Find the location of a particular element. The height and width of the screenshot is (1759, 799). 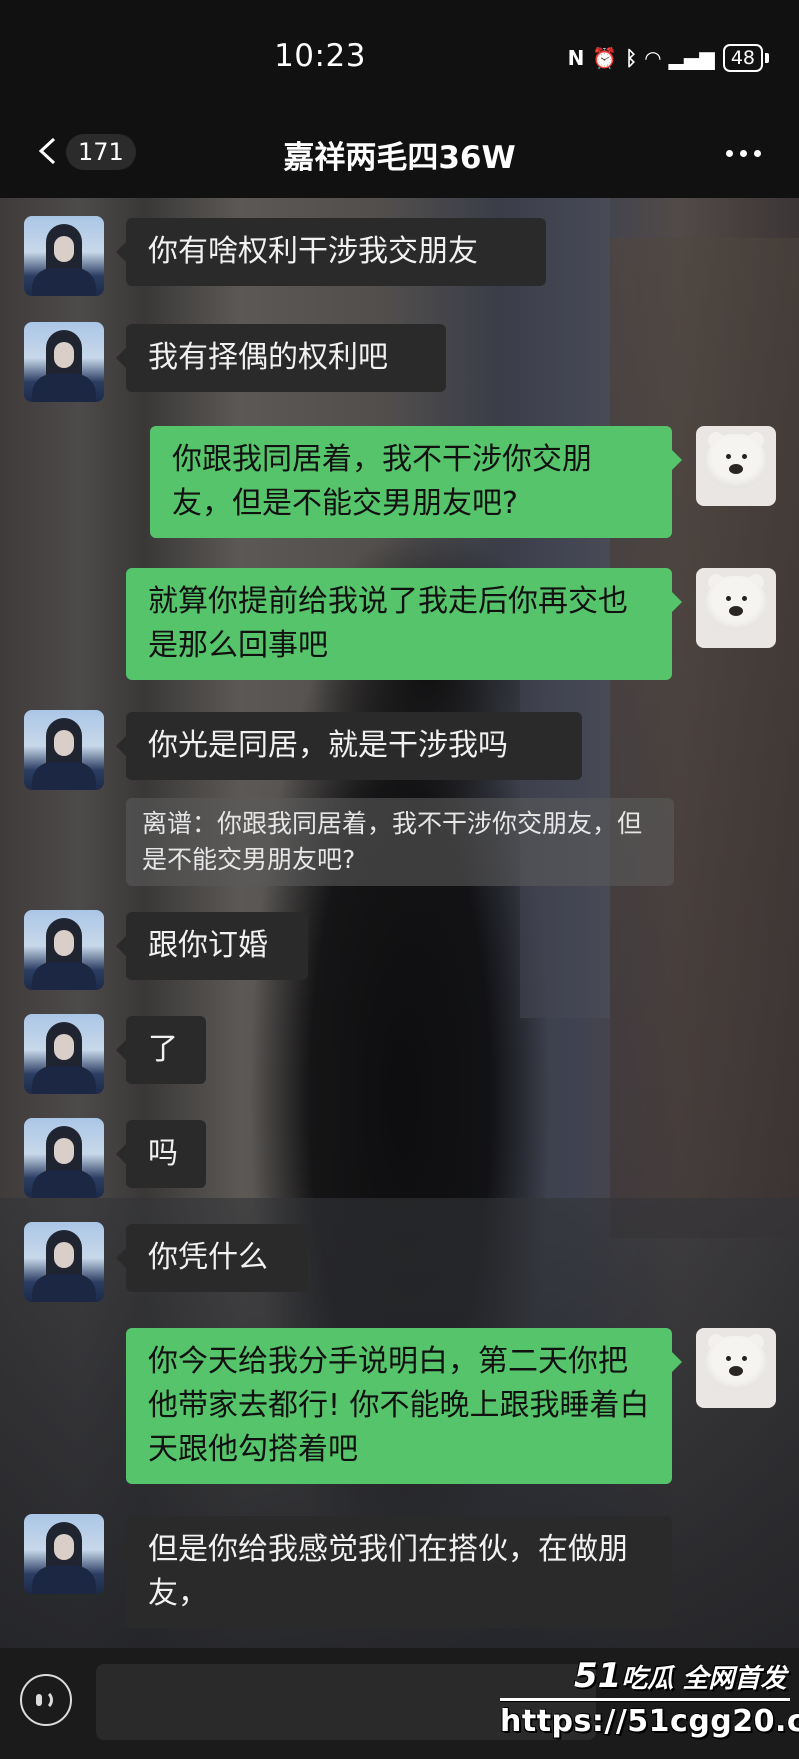

signal-5g-icon: ▂▄▆ is located at coordinates (691, 58).